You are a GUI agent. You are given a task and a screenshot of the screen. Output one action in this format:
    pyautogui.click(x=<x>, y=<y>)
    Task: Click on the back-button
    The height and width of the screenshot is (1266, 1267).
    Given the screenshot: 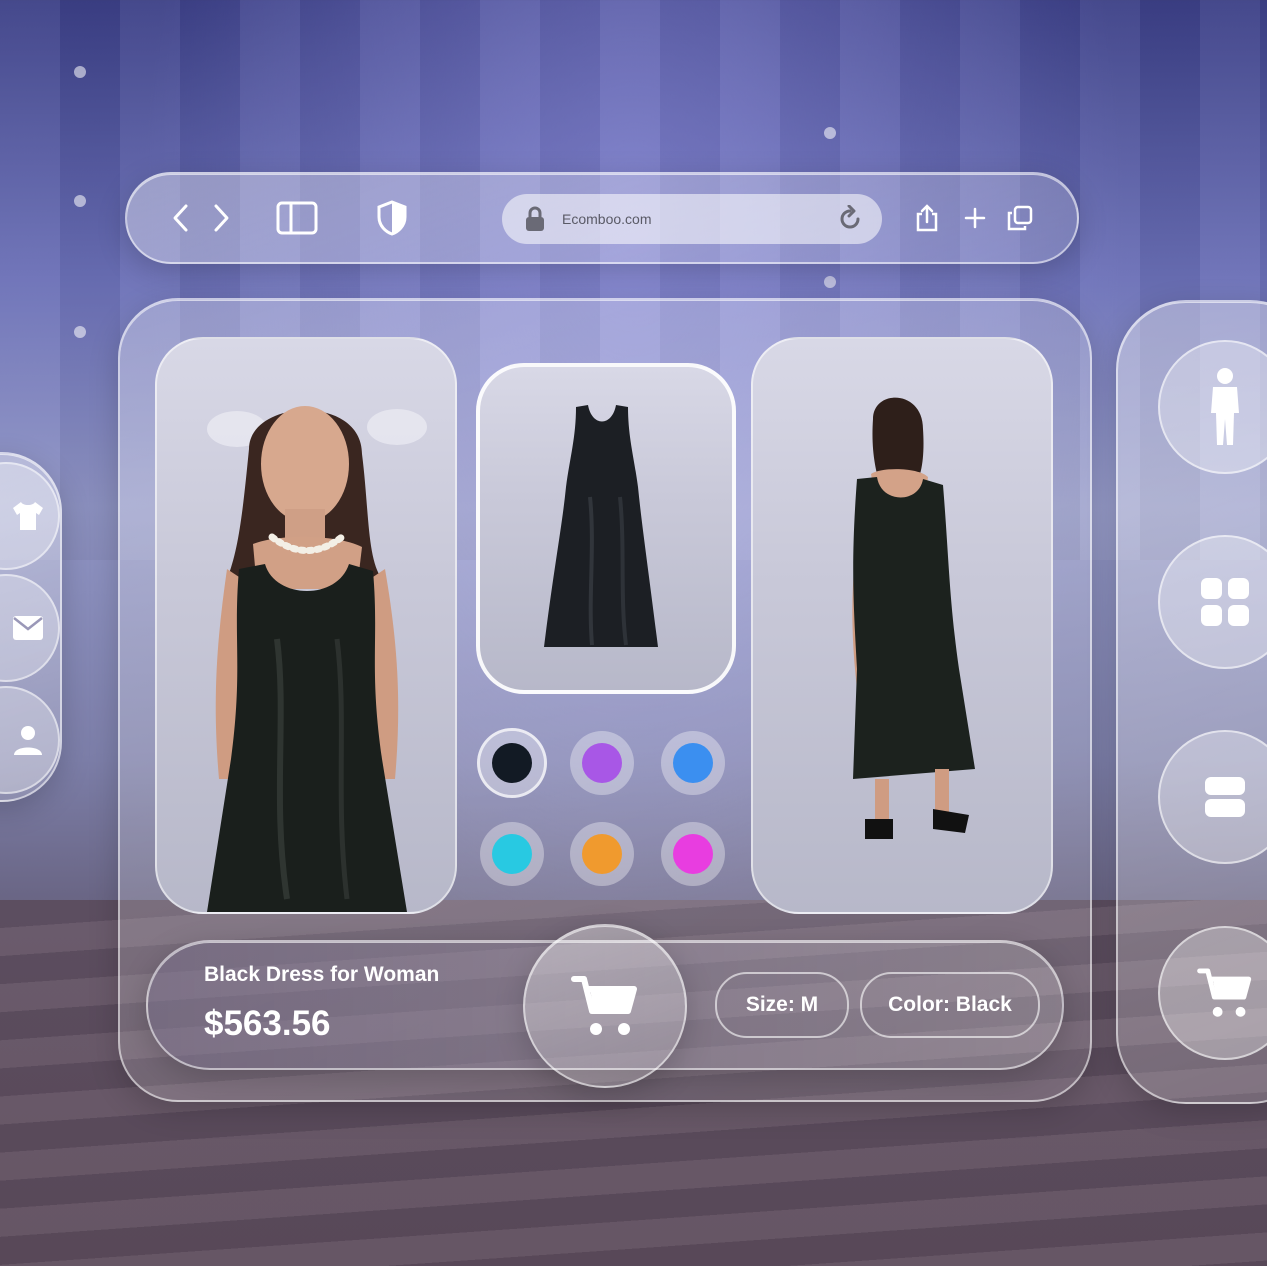 What is the action you would take?
    pyautogui.click(x=181, y=218)
    